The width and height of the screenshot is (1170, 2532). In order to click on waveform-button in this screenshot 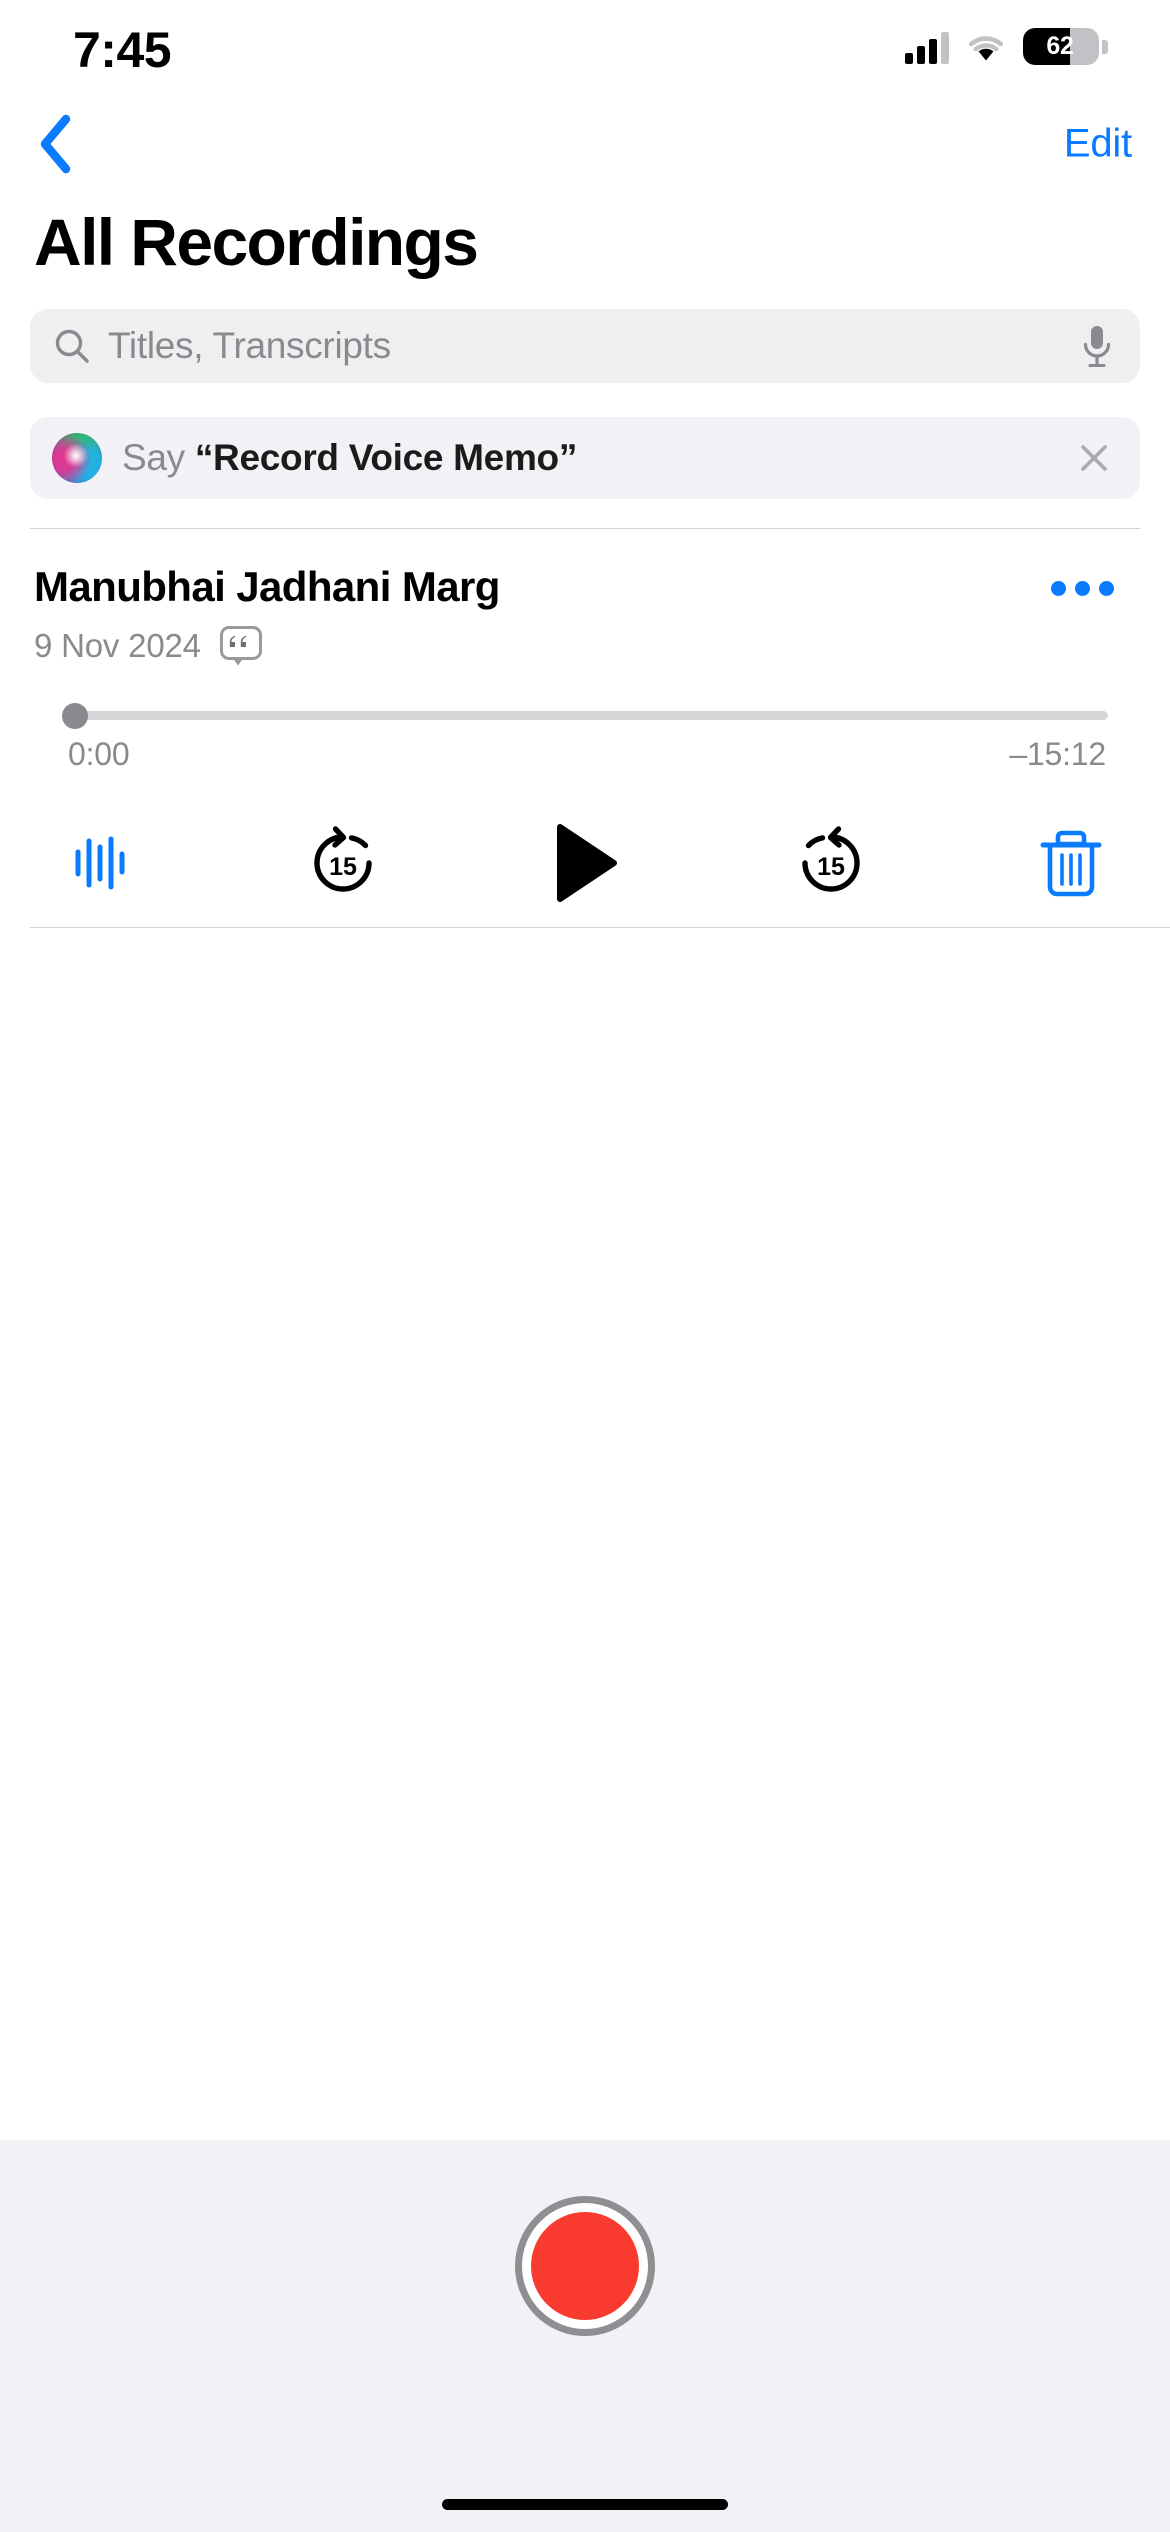, I will do `click(103, 863)`.